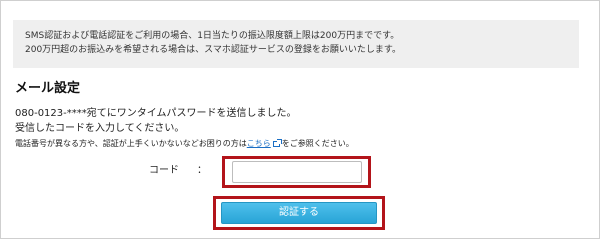 This screenshot has width=600, height=240. What do you see at coordinates (202, 170) in the screenshot?
I see `code-colon: ：` at bounding box center [202, 170].